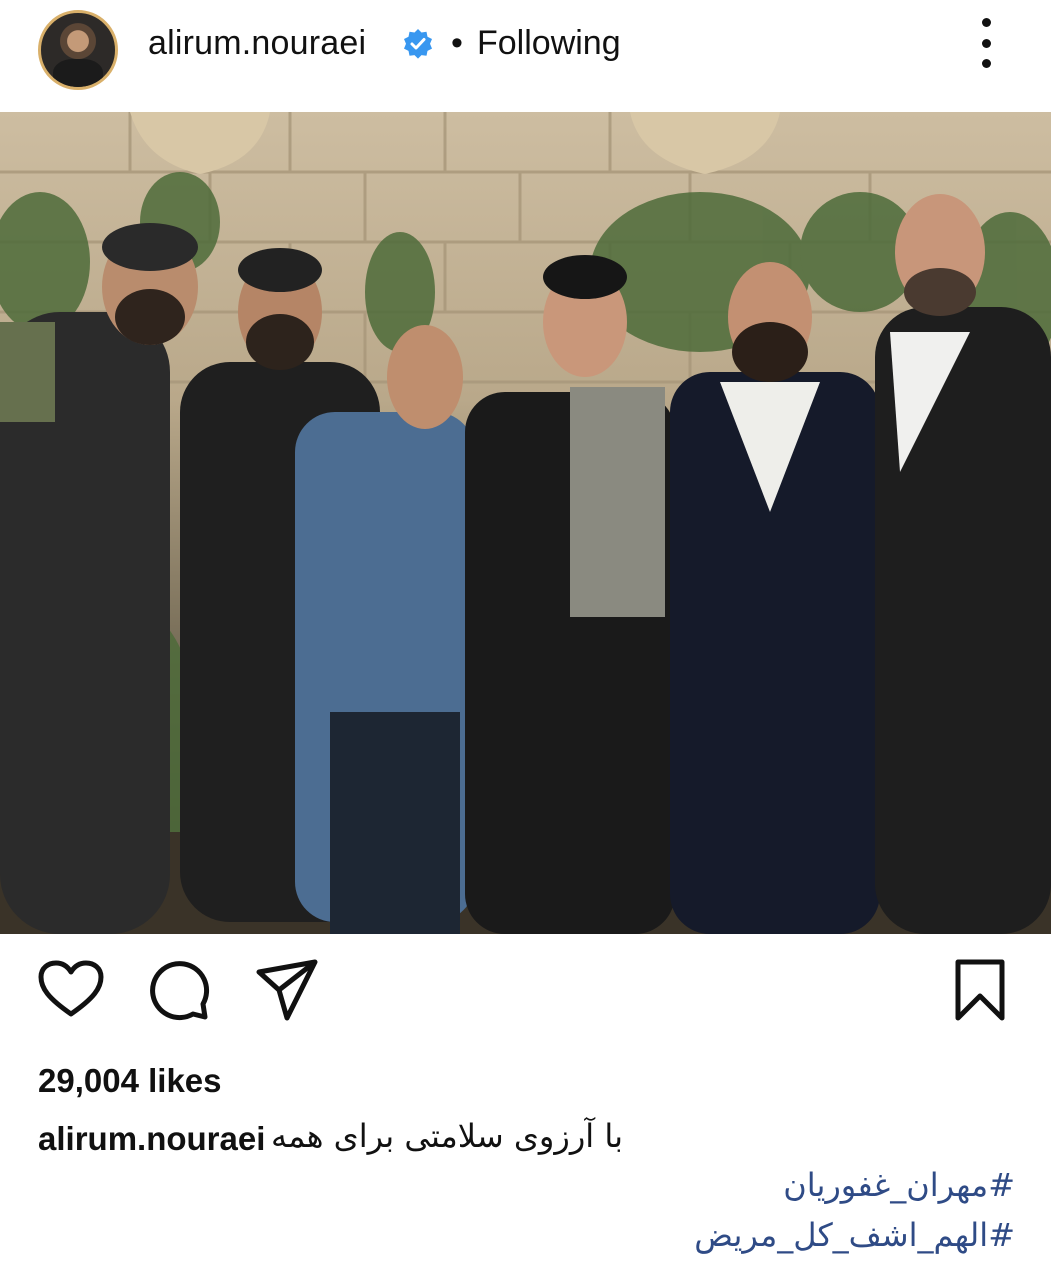 This screenshot has height=1280, width=1051. What do you see at coordinates (151, 1139) in the screenshot?
I see `caption-username: alirum.nouraei` at bounding box center [151, 1139].